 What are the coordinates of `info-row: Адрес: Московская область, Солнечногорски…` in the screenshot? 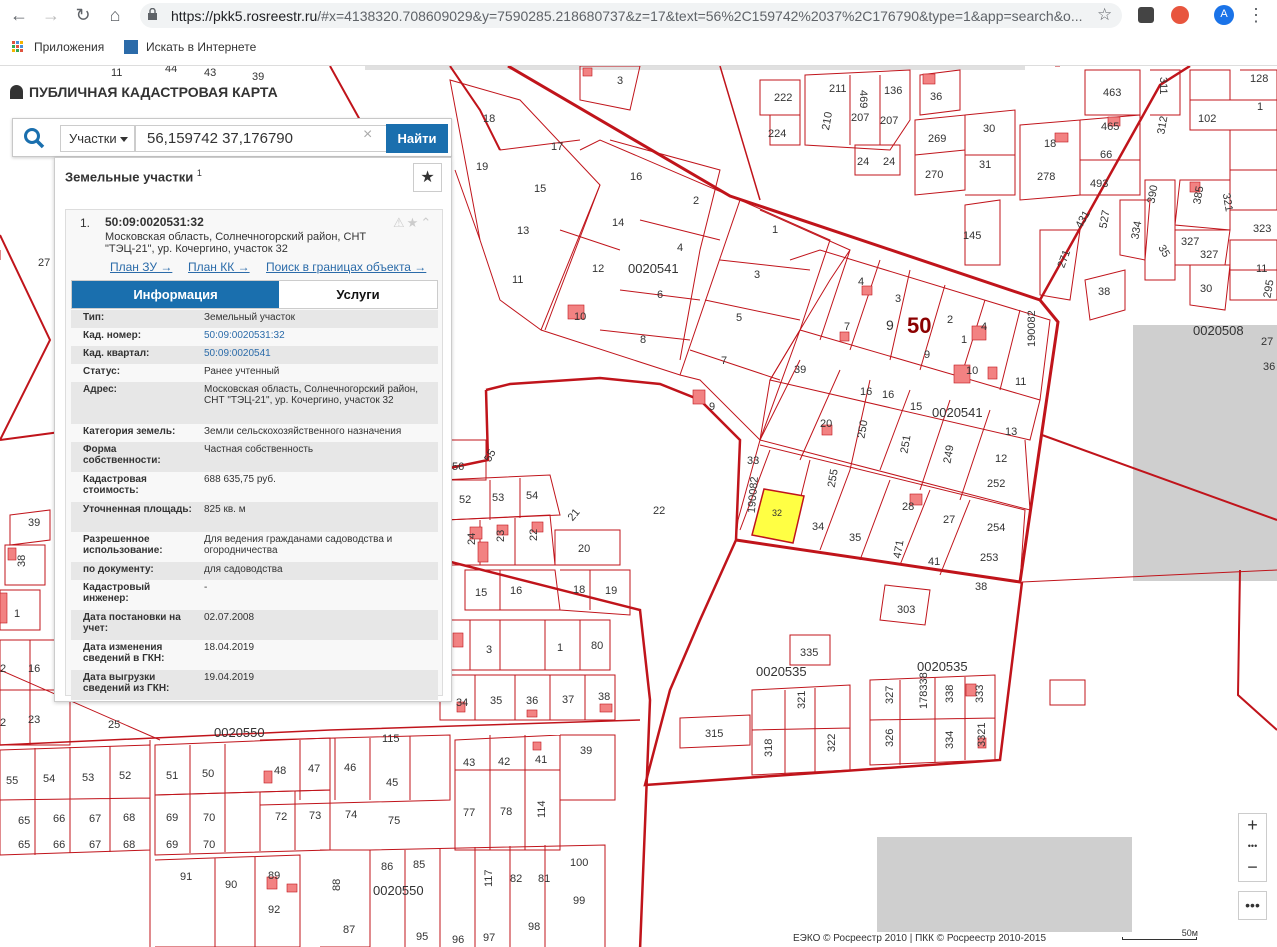 It's located at (254, 403).